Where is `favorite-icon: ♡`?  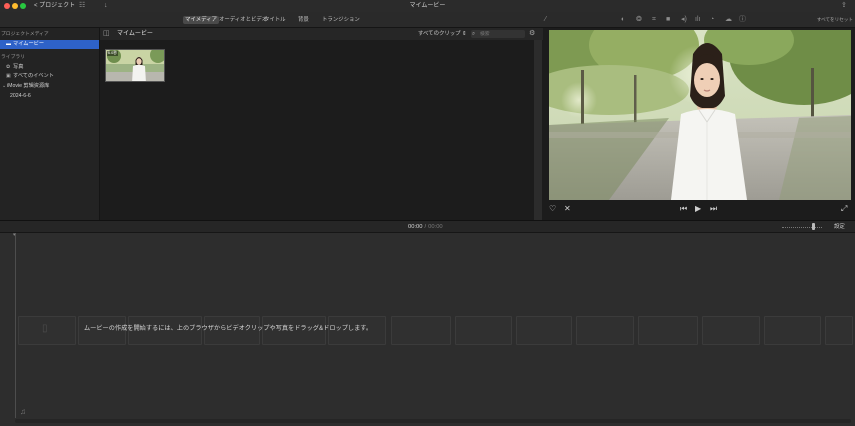
favorite-icon: ♡ is located at coordinates (552, 209).